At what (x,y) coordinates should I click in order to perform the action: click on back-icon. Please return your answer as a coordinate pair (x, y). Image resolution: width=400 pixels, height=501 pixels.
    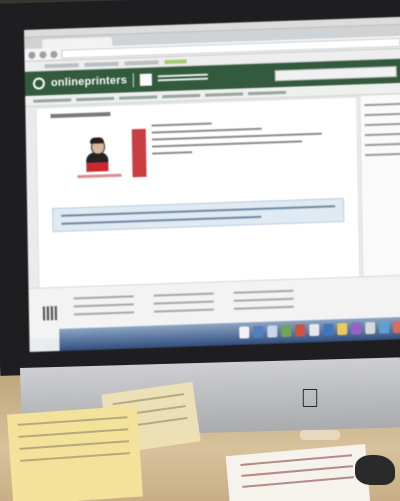
    Looking at the image, I should click on (32, 55).